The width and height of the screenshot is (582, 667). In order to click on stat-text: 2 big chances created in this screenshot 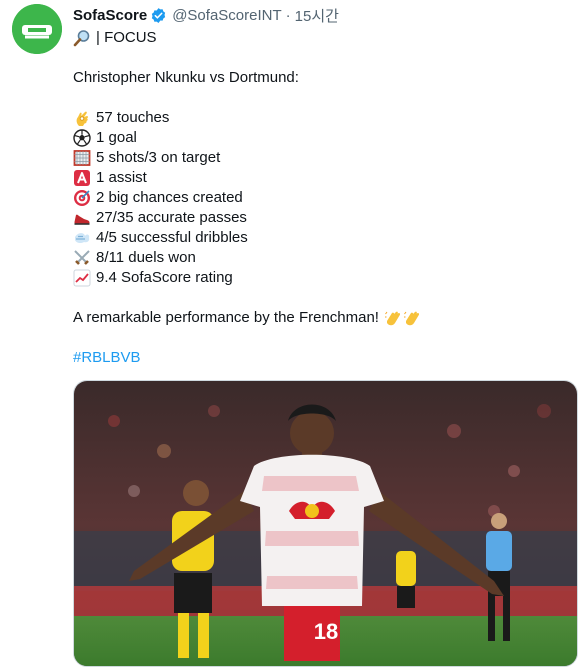, I will do `click(169, 197)`.